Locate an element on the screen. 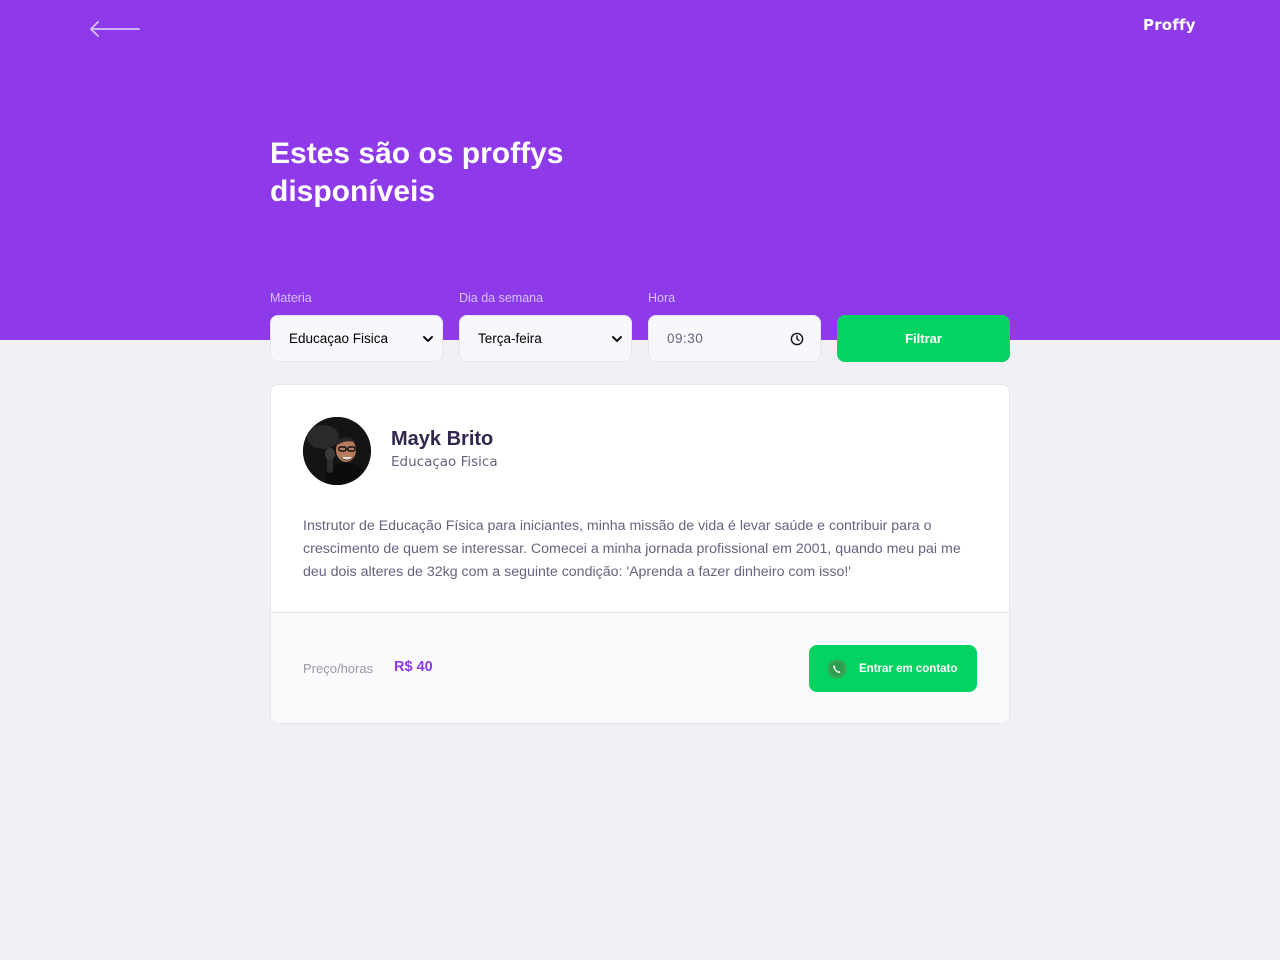 Image resolution: width=1280 pixels, height=960 pixels. time-input-value: 09:30 is located at coordinates (685, 338).